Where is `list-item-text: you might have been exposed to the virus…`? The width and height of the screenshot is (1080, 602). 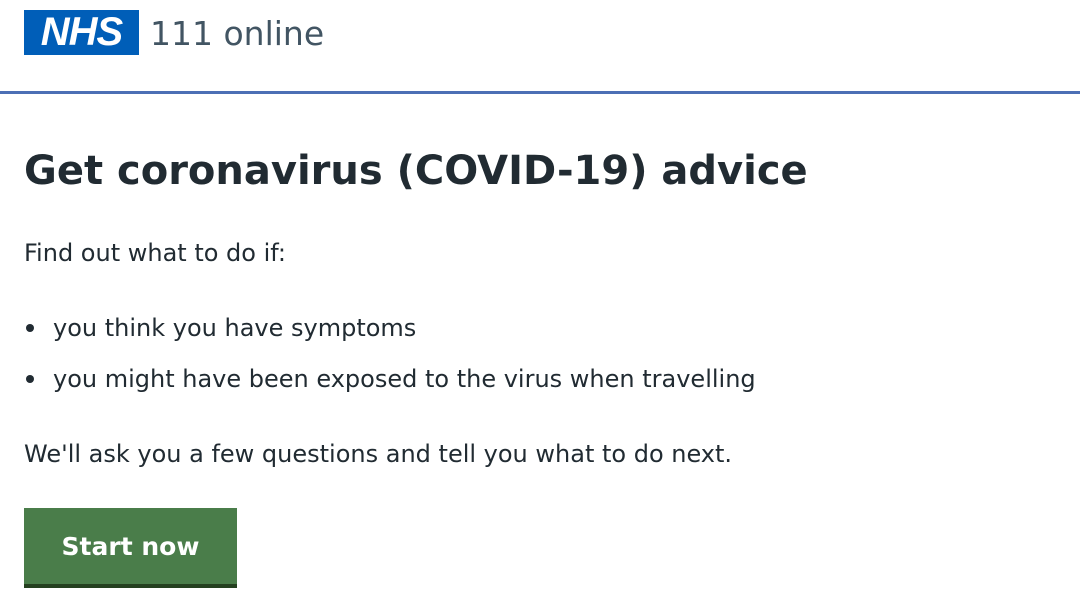
list-item-text: you might have been exposed to the virus… is located at coordinates (404, 379).